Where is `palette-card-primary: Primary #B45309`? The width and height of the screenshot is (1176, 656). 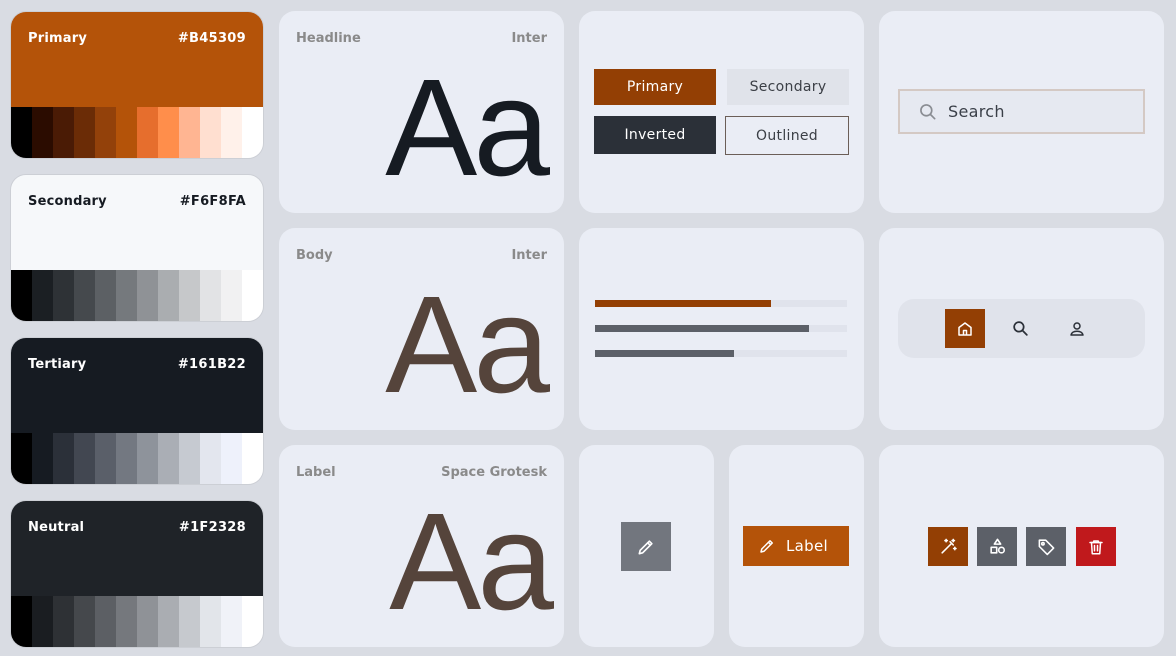
palette-card-primary: Primary #B45309 is located at coordinates (137, 85).